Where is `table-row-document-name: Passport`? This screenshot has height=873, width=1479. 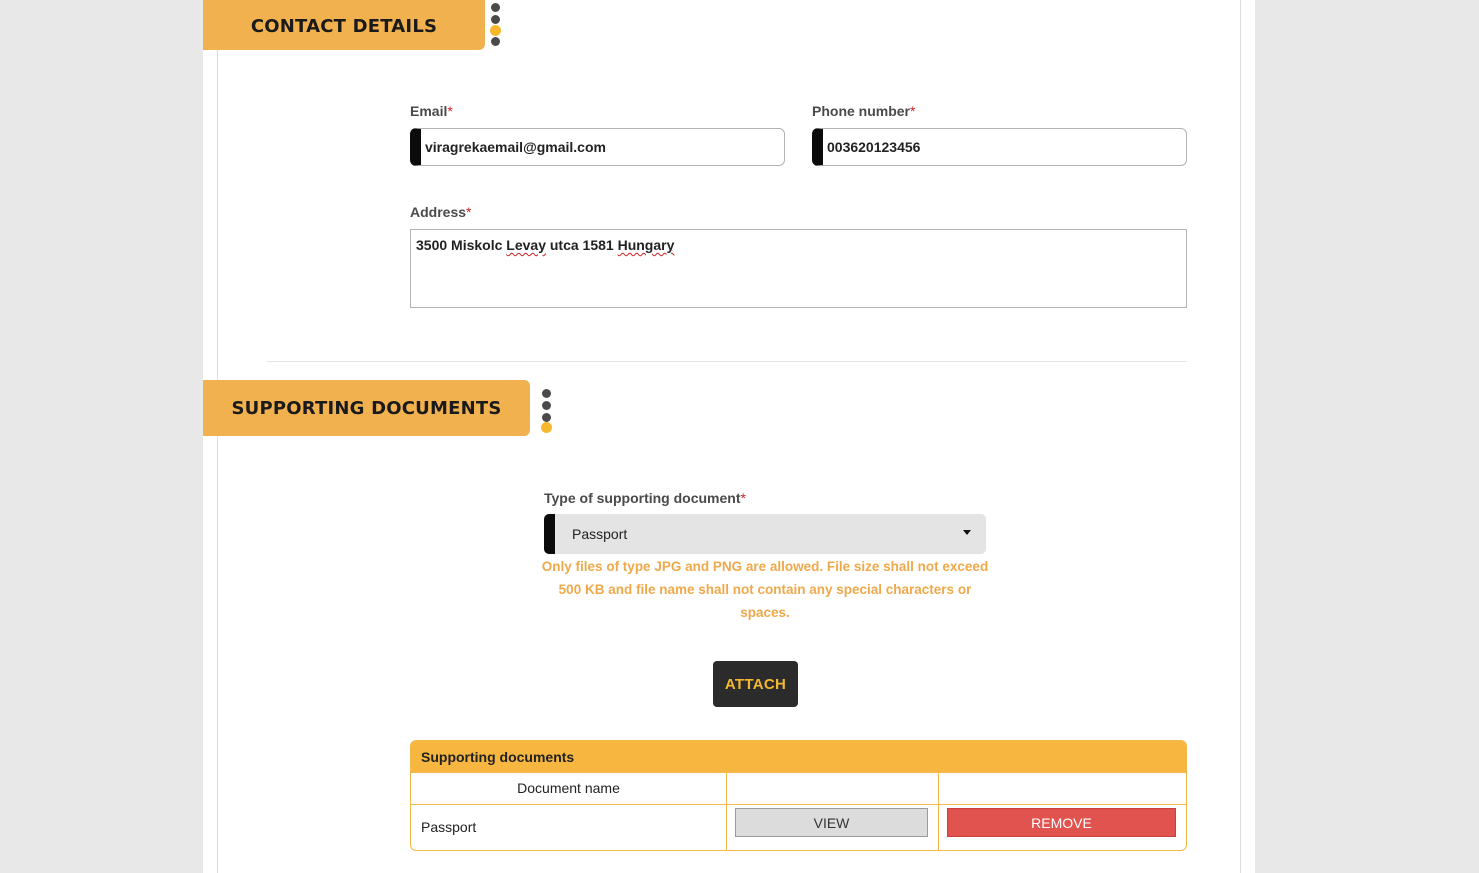
table-row-document-name: Passport is located at coordinates (449, 827).